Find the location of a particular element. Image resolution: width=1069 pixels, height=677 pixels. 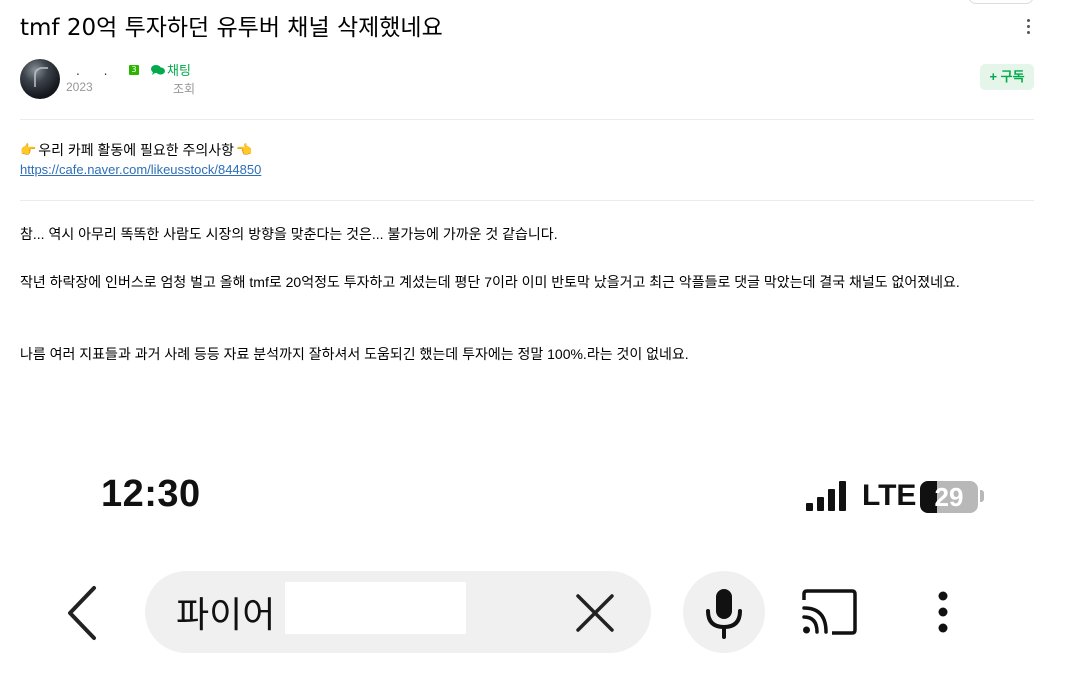

battery-icon: 29 is located at coordinates (949, 497).